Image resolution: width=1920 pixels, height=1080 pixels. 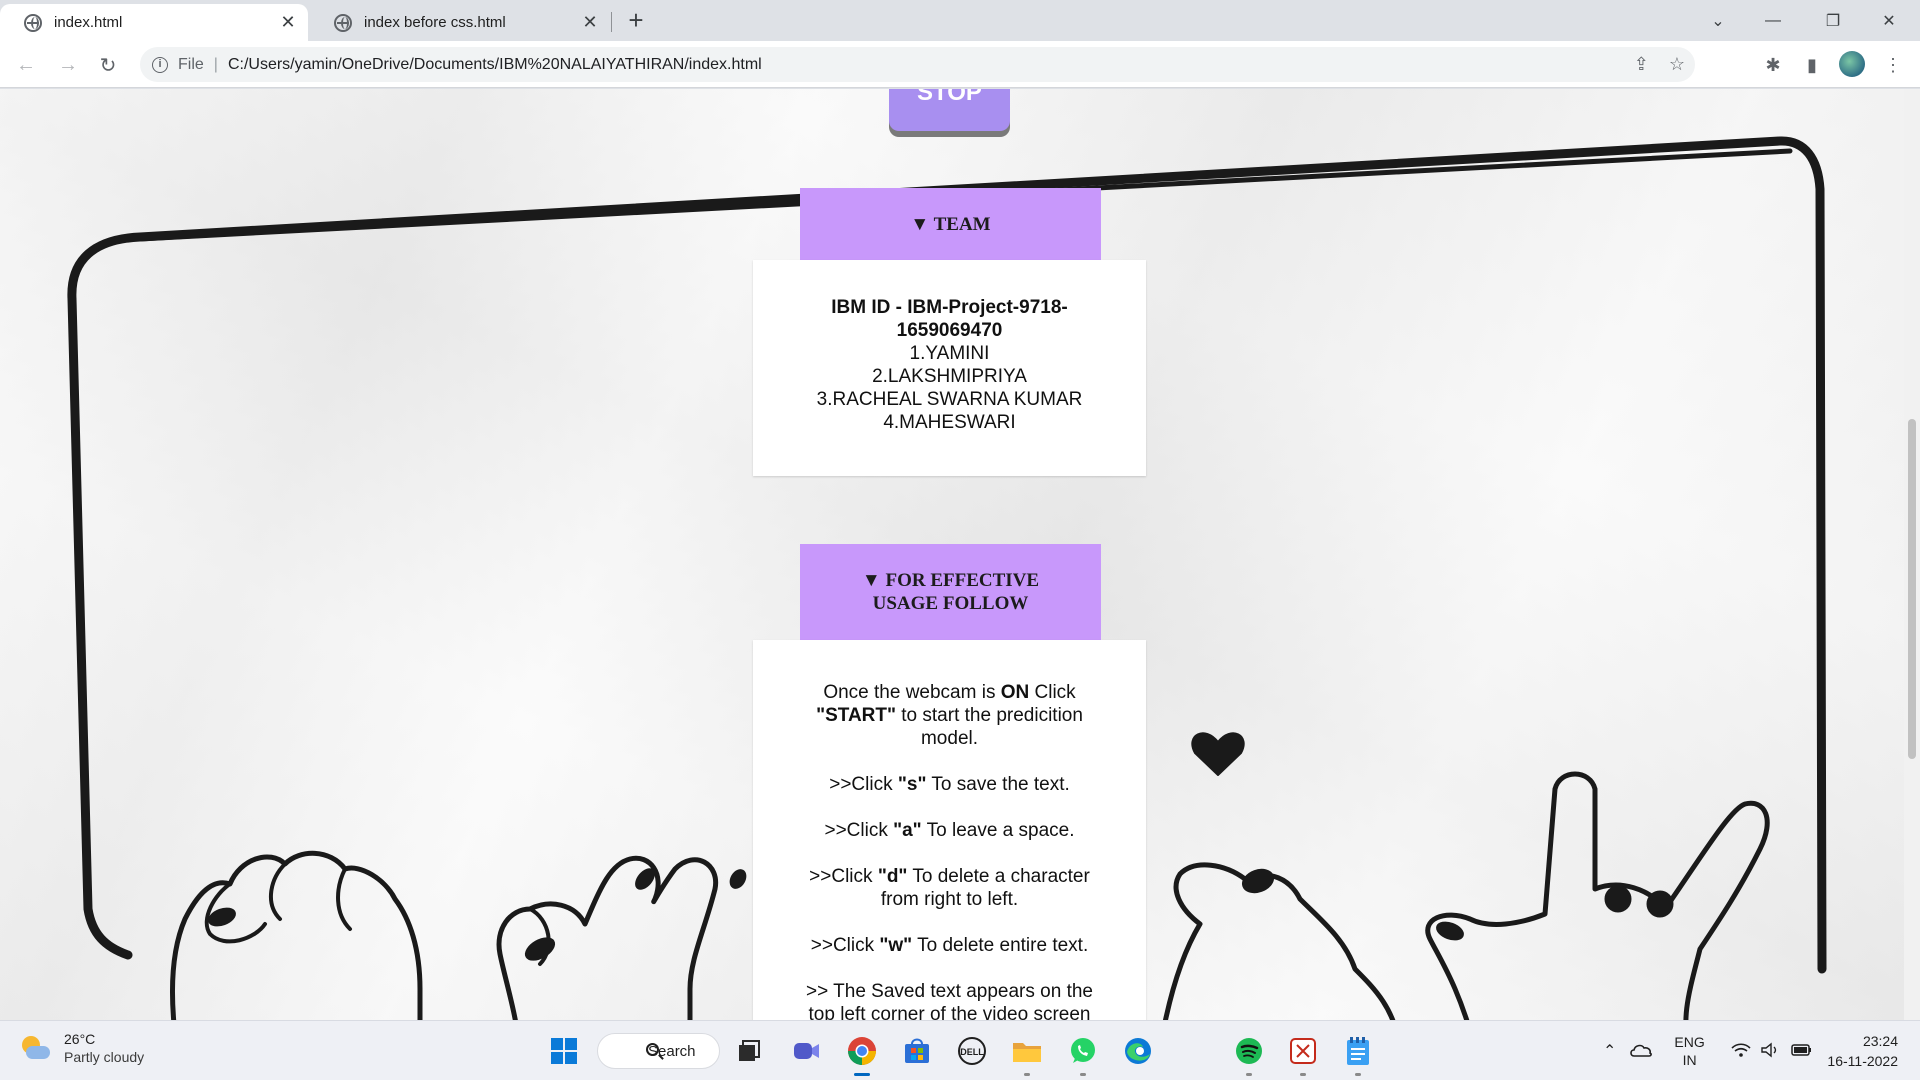 I want to click on file-explorer-icon, so click(x=1027, y=1051).